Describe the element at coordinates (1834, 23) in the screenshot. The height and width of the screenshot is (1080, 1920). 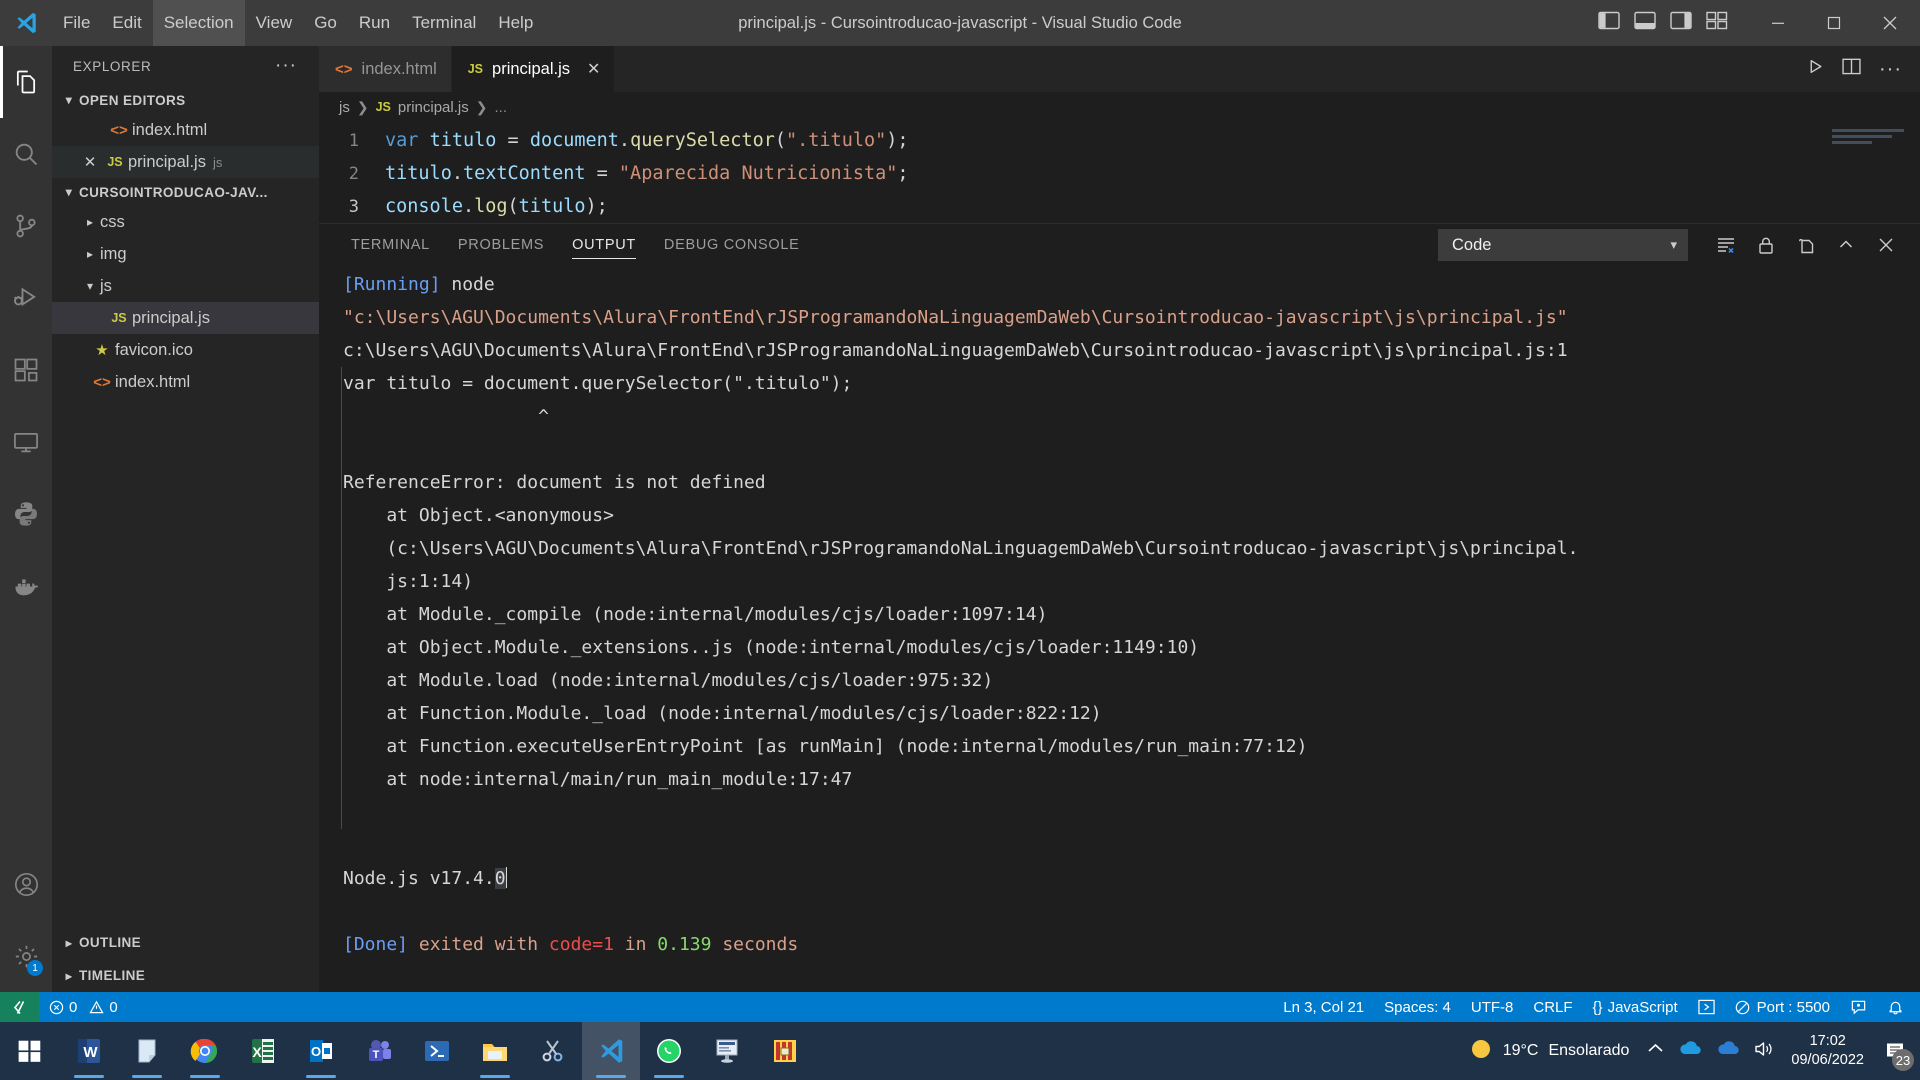
I see `maximize-button` at that location.